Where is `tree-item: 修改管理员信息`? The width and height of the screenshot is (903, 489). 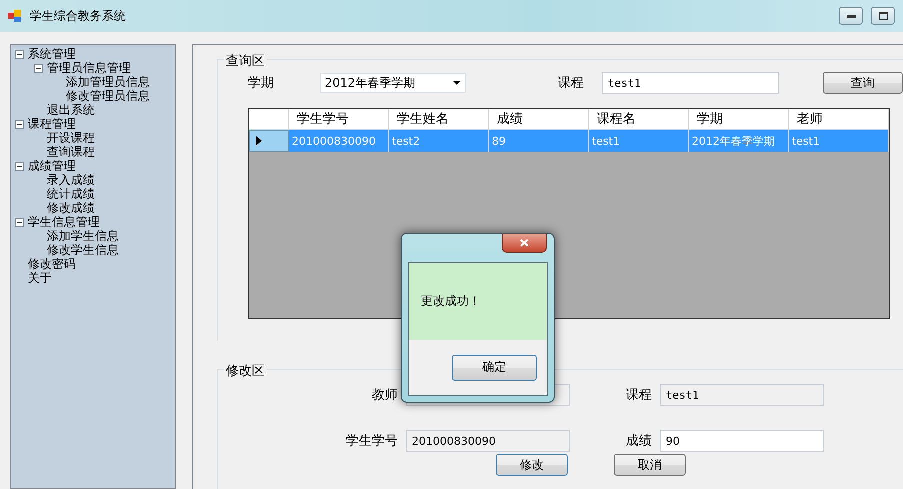 tree-item: 修改管理员信息 is located at coordinates (108, 96).